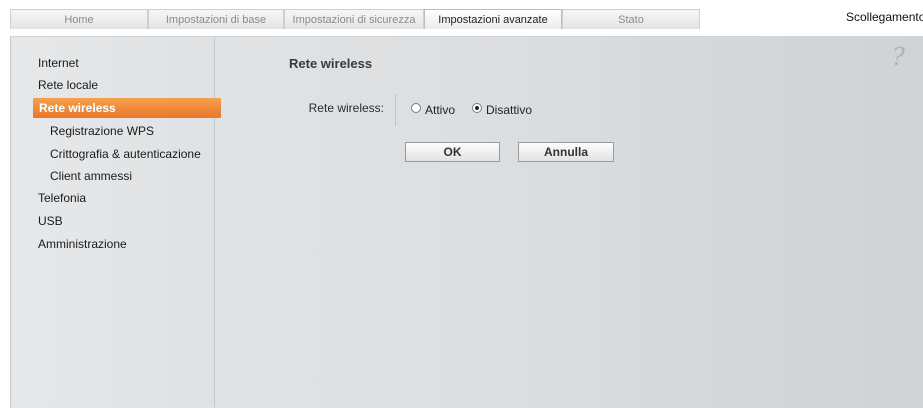 Image resolution: width=923 pixels, height=408 pixels. I want to click on help-icon: ?, so click(898, 57).